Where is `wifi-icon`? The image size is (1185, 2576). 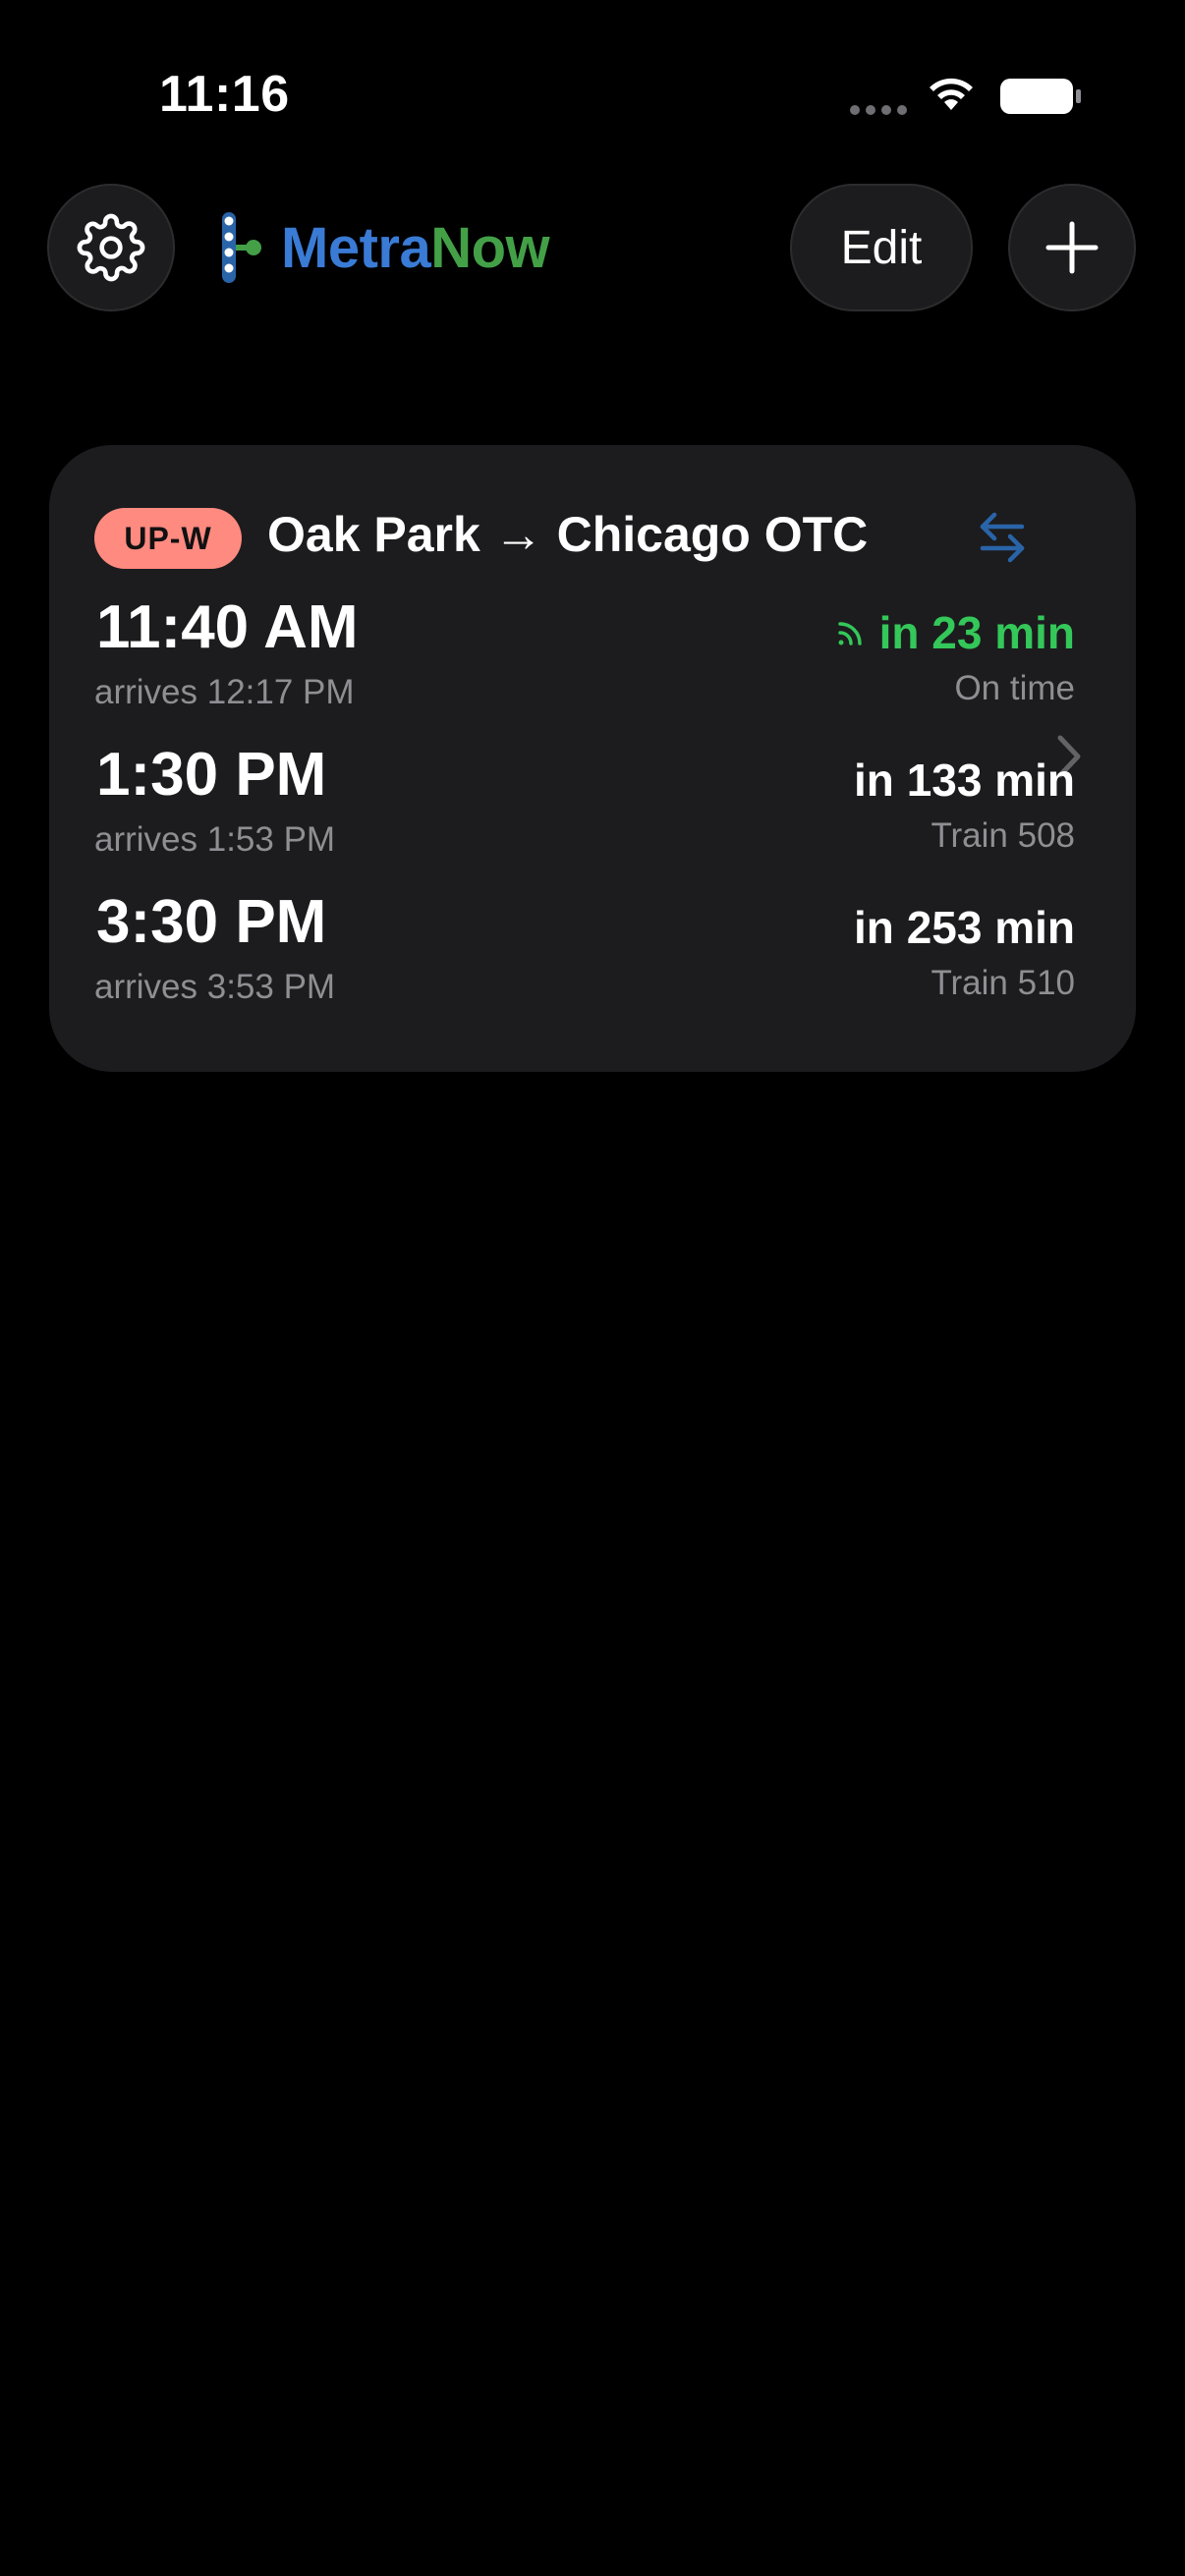 wifi-icon is located at coordinates (952, 94).